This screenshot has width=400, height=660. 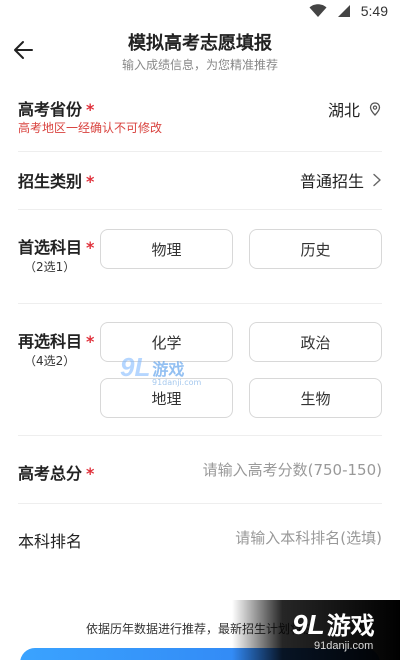 I want to click on score-input, so click(x=272, y=470).